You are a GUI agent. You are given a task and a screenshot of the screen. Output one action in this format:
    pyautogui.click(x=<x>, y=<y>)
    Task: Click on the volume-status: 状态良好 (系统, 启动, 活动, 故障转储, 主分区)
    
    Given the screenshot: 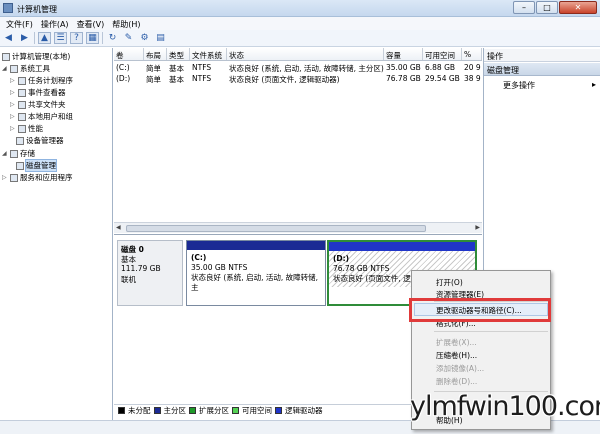 What is the action you would take?
    pyautogui.click(x=306, y=68)
    